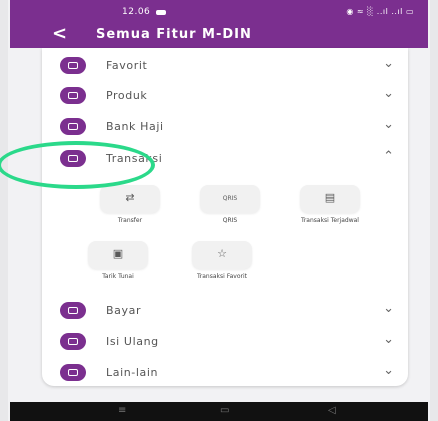  What do you see at coordinates (130, 220) in the screenshot?
I see `tile-label: Transfer` at bounding box center [130, 220].